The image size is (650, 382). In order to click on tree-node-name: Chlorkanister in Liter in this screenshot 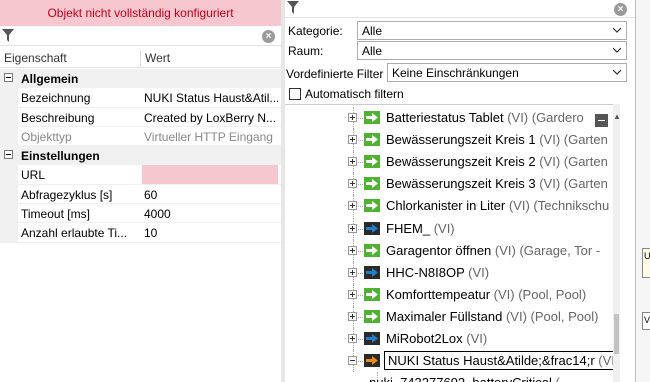, I will do `click(446, 206)`.